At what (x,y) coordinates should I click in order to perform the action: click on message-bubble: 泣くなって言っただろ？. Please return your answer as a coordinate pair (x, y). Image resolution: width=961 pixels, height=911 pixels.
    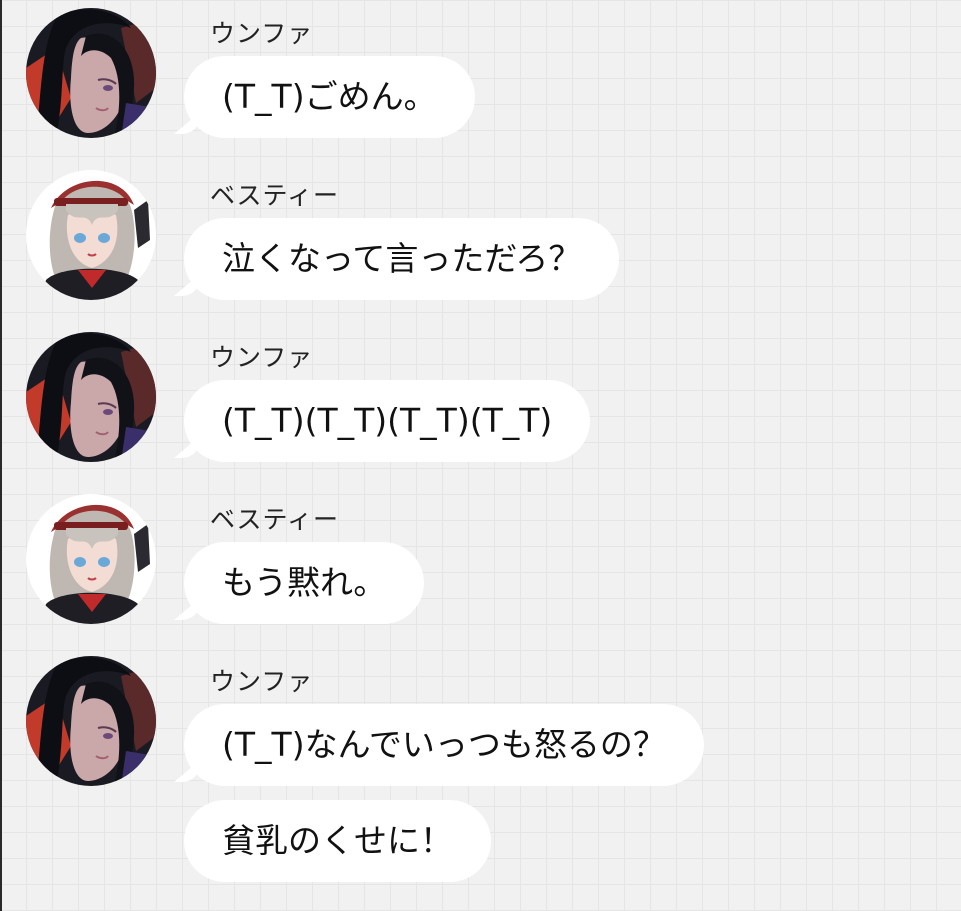
    Looking at the image, I should click on (402, 259).